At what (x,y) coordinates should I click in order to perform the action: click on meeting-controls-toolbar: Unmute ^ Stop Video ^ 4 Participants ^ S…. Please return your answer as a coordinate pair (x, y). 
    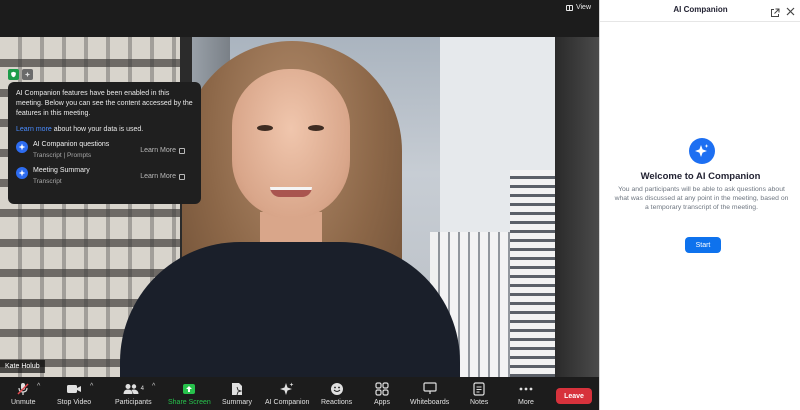
    Looking at the image, I should click on (299, 393).